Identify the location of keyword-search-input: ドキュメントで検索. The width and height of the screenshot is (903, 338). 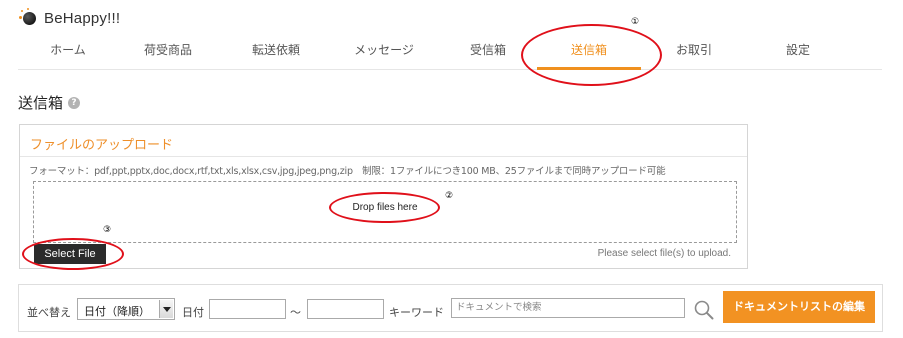
(568, 308).